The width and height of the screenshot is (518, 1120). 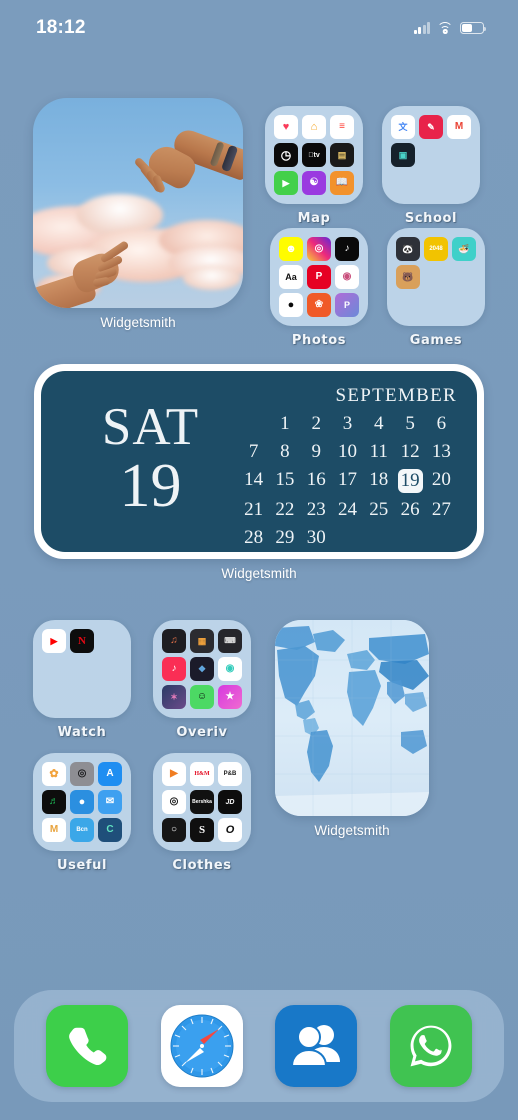 I want to click on app-netflix-icon: N, so click(x=82, y=641).